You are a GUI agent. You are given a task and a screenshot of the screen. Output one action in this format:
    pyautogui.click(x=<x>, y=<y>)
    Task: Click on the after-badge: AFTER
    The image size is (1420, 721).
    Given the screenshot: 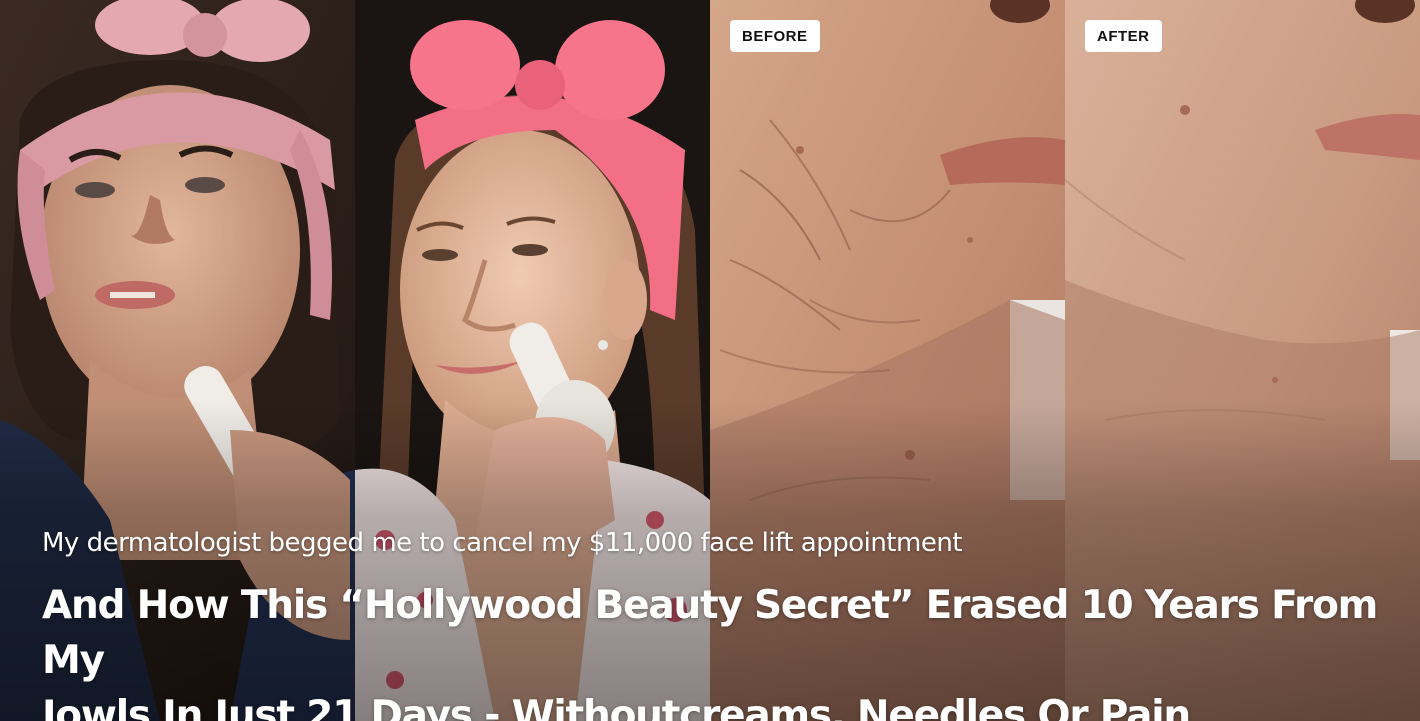 What is the action you would take?
    pyautogui.click(x=1123, y=36)
    